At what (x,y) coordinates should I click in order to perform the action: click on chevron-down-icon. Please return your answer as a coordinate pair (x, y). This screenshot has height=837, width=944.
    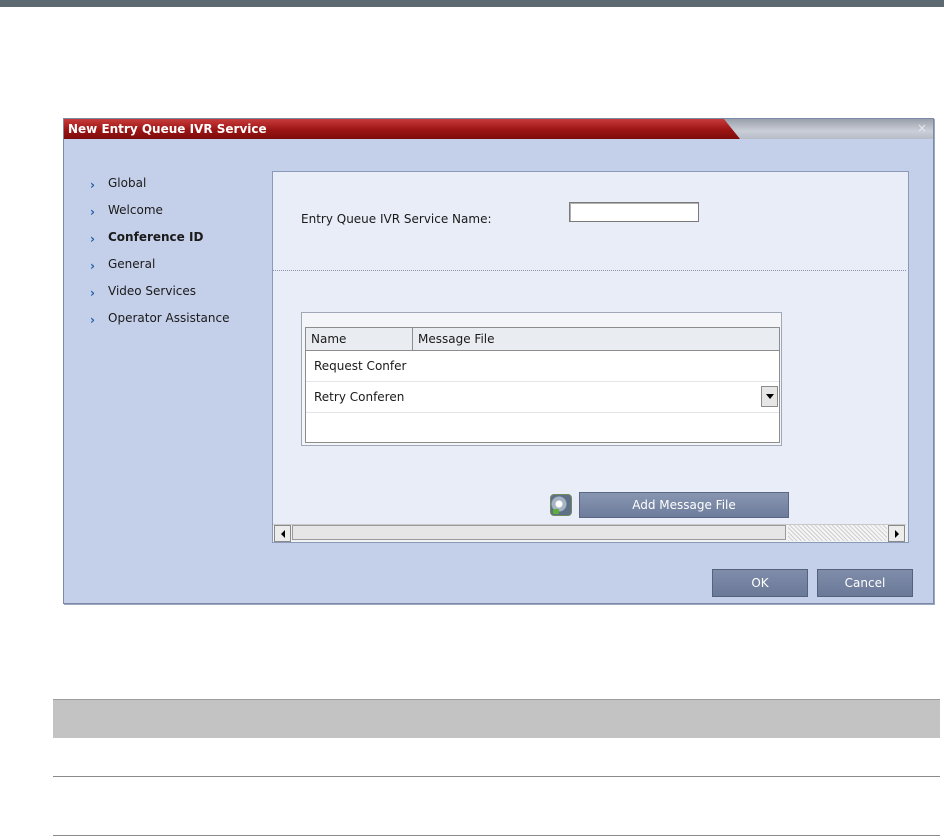
    Looking at the image, I should click on (769, 396).